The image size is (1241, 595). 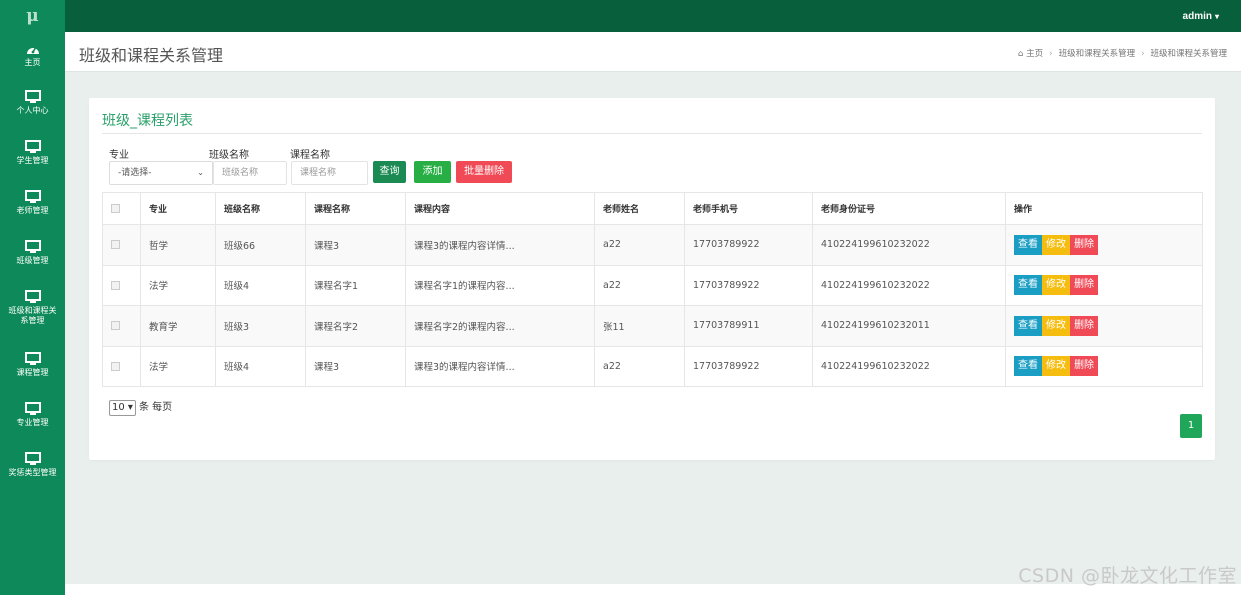 What do you see at coordinates (432, 172) in the screenshot?
I see `add-button: 添加` at bounding box center [432, 172].